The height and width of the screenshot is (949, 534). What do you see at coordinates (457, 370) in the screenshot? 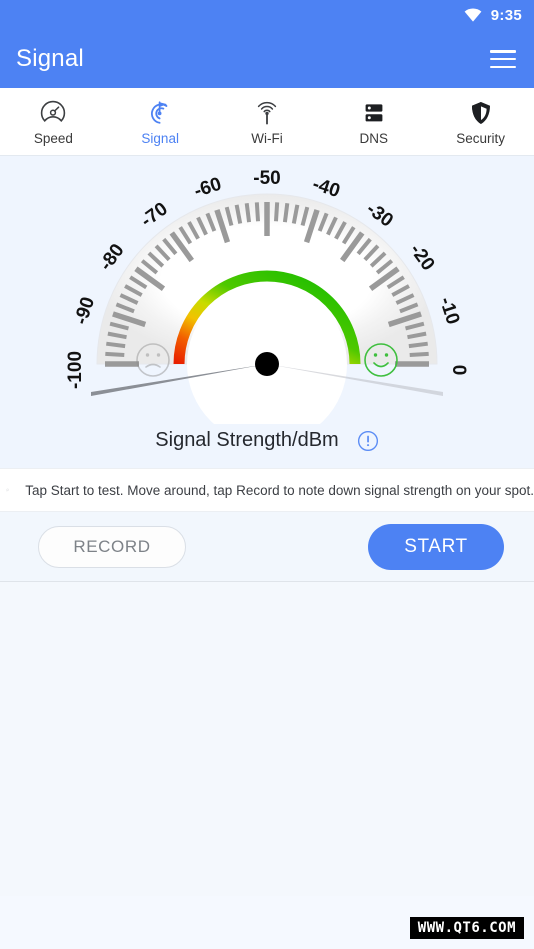
I see `gauge-tick-label: 0` at bounding box center [457, 370].